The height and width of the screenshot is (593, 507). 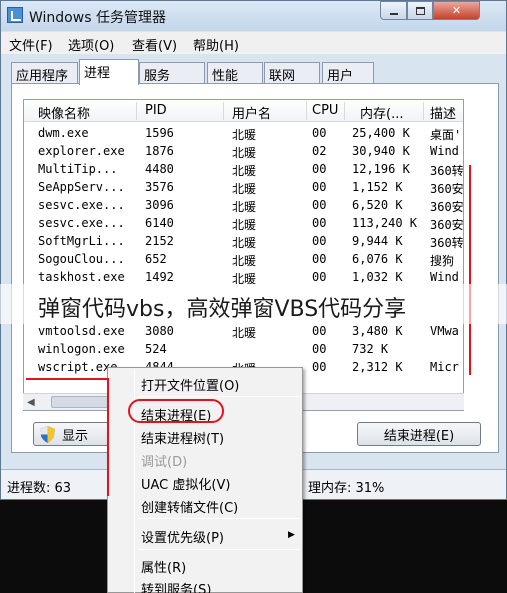 What do you see at coordinates (182, 536) in the screenshot?
I see `menu-item-set-priority: 设置优先级(P)` at bounding box center [182, 536].